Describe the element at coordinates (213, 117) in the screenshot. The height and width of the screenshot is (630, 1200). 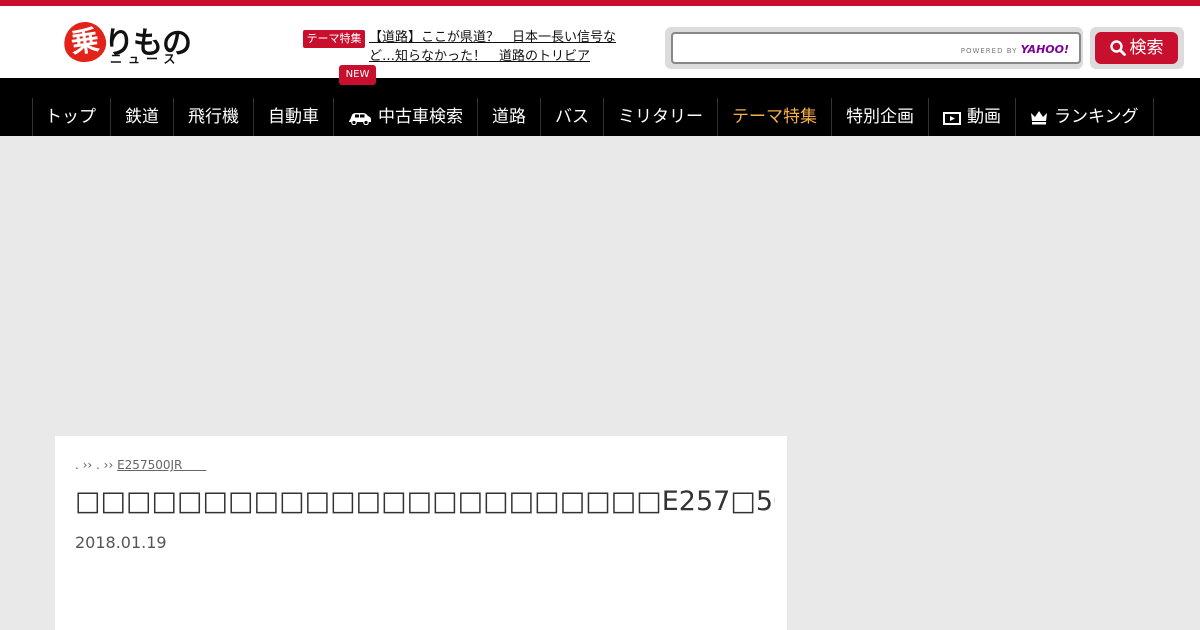
I see `nav-item-airplane: 飛行機` at that location.